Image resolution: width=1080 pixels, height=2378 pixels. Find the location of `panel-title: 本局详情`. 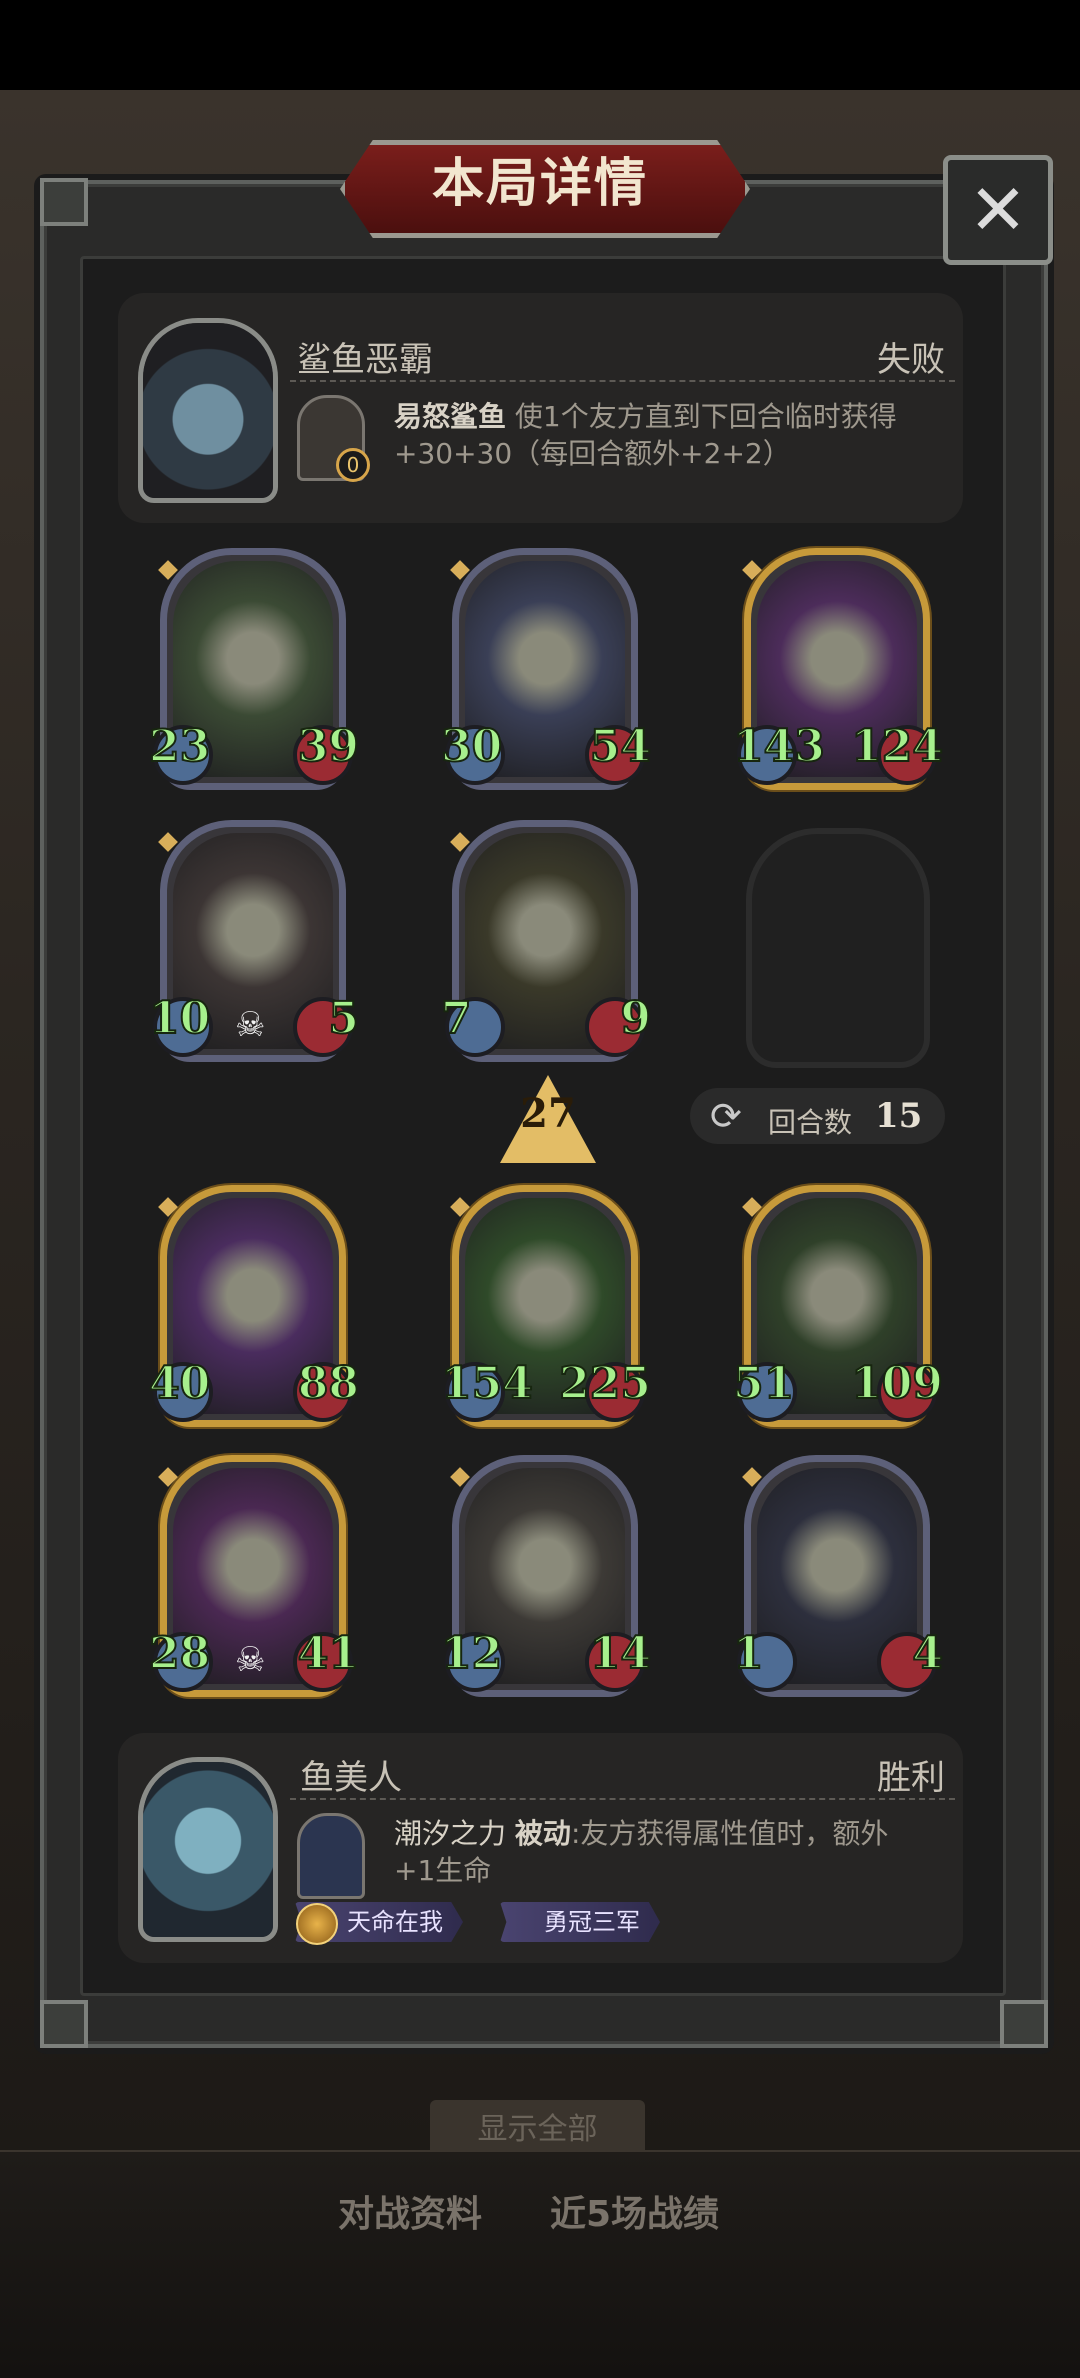

panel-title: 本局详情 is located at coordinates (539, 184).